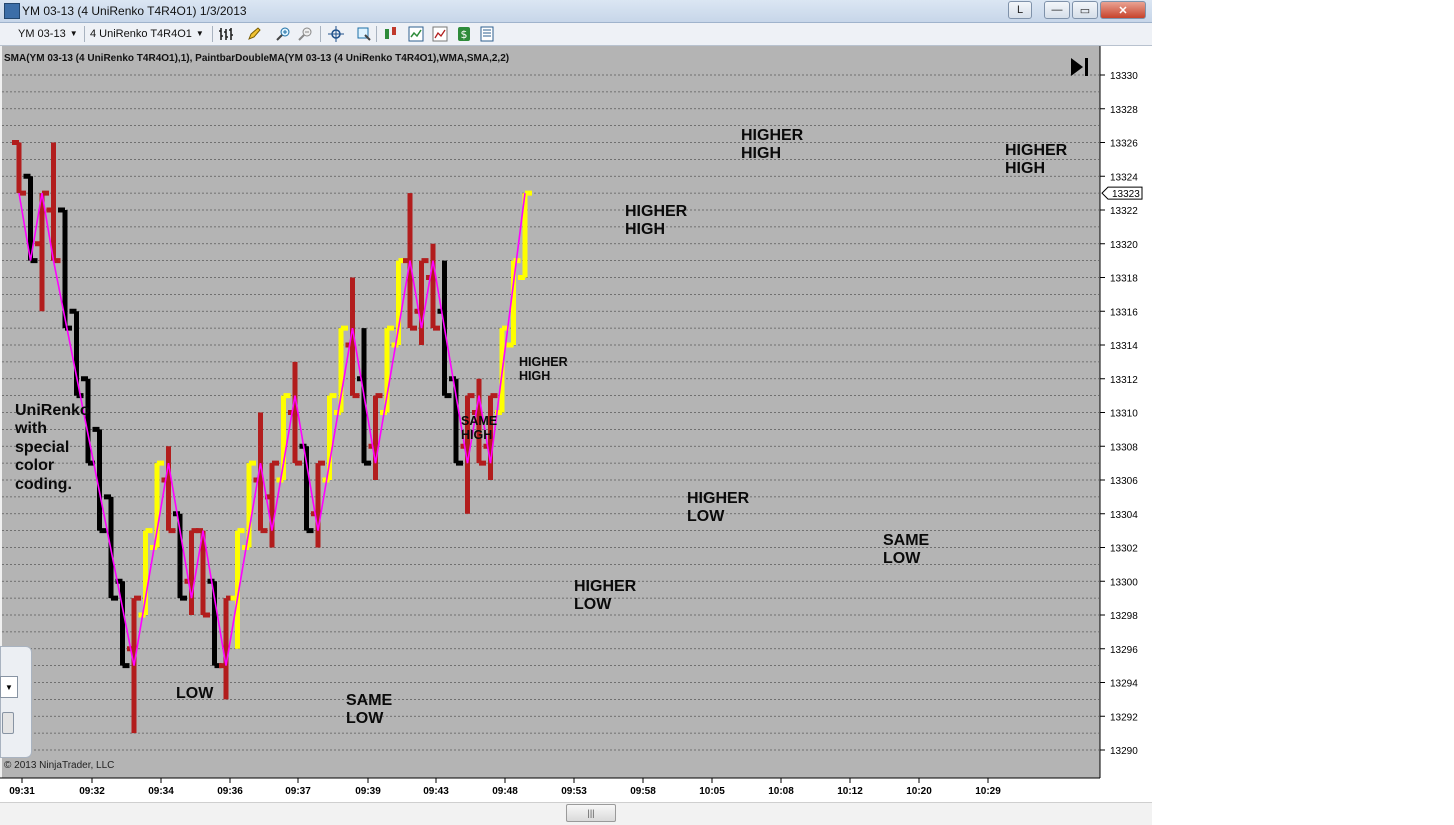 The height and width of the screenshot is (825, 1454). Describe the element at coordinates (1126, 194) in the screenshot. I see `current-price-label: 13323` at that location.